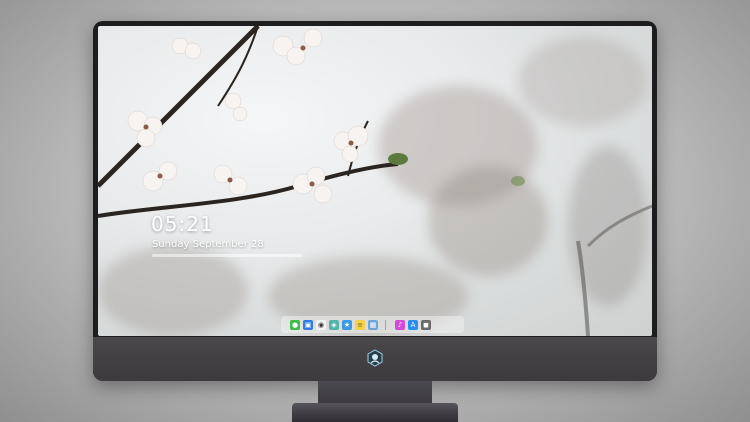  What do you see at coordinates (308, 324) in the screenshot?
I see `finder-icon: ▣` at bounding box center [308, 324].